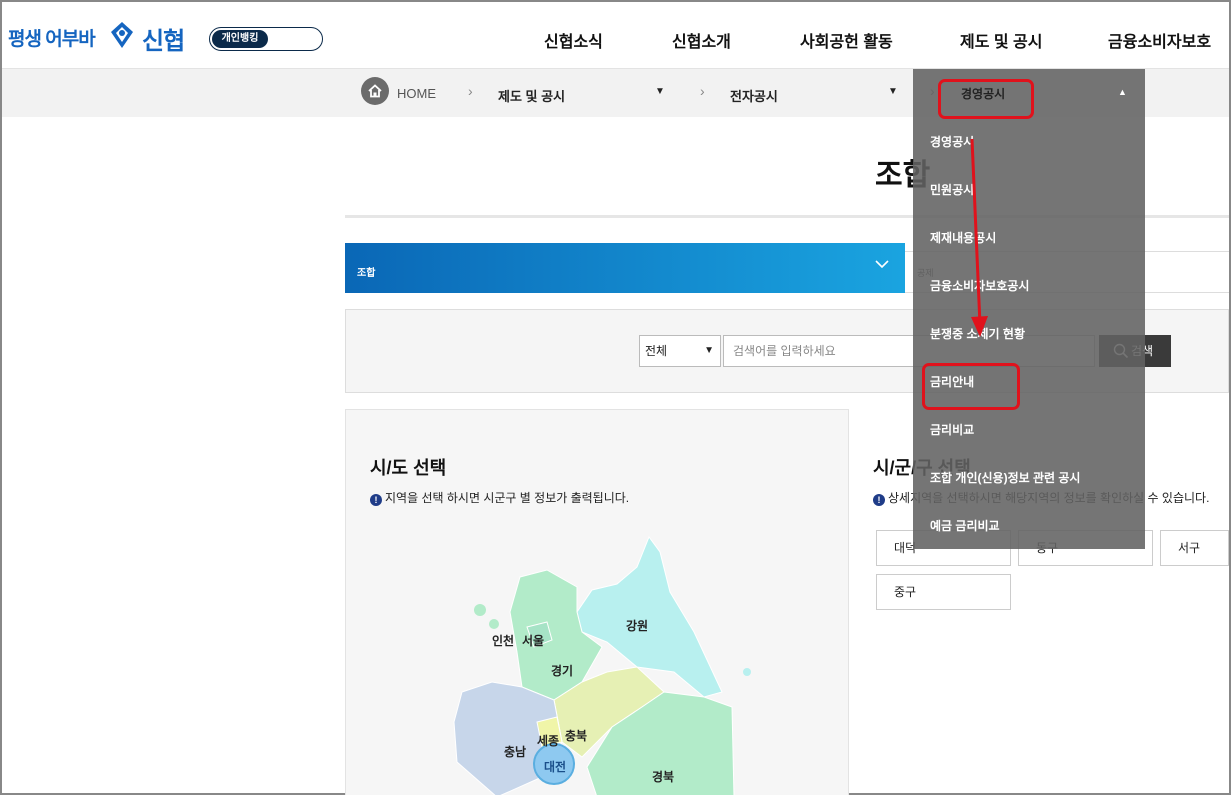 The image size is (1231, 795). What do you see at coordinates (507, 498) in the screenshot?
I see `region-description-text: 지역을 선택 하시면 시군구 별 정보가 출력됩니다.` at bounding box center [507, 498].